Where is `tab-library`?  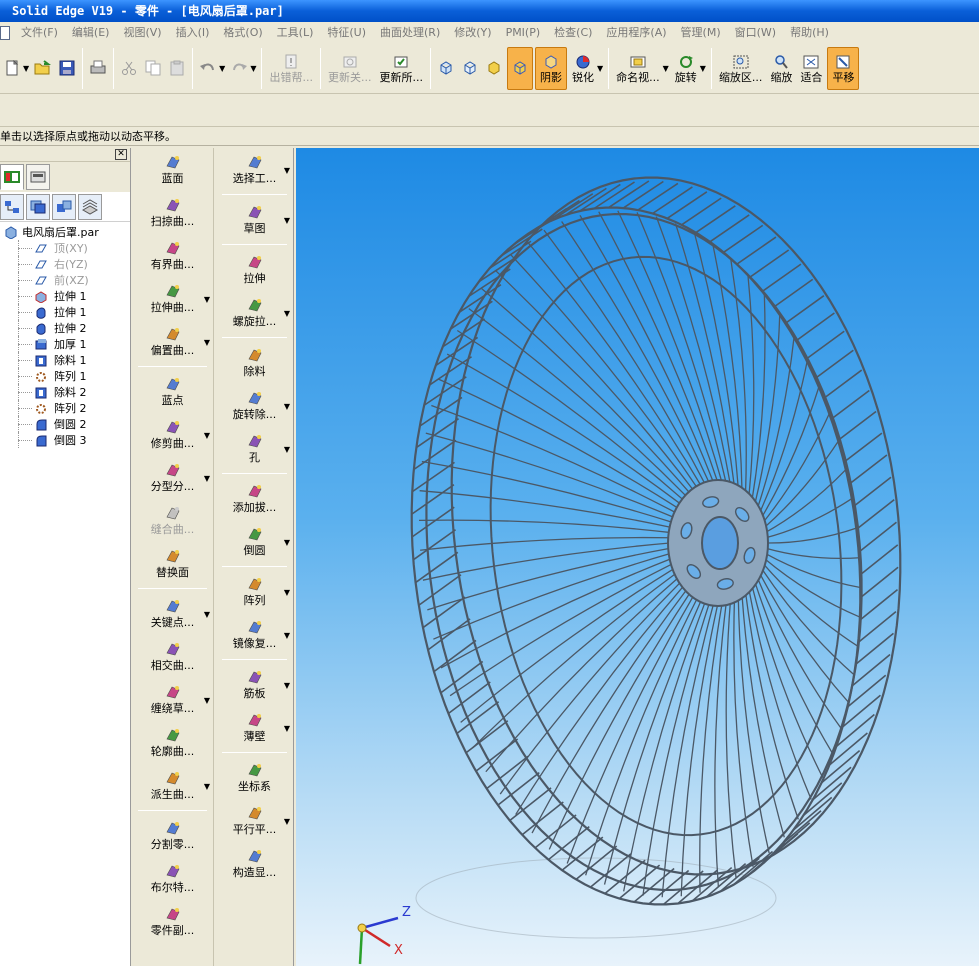
tab-library is located at coordinates (38, 177).